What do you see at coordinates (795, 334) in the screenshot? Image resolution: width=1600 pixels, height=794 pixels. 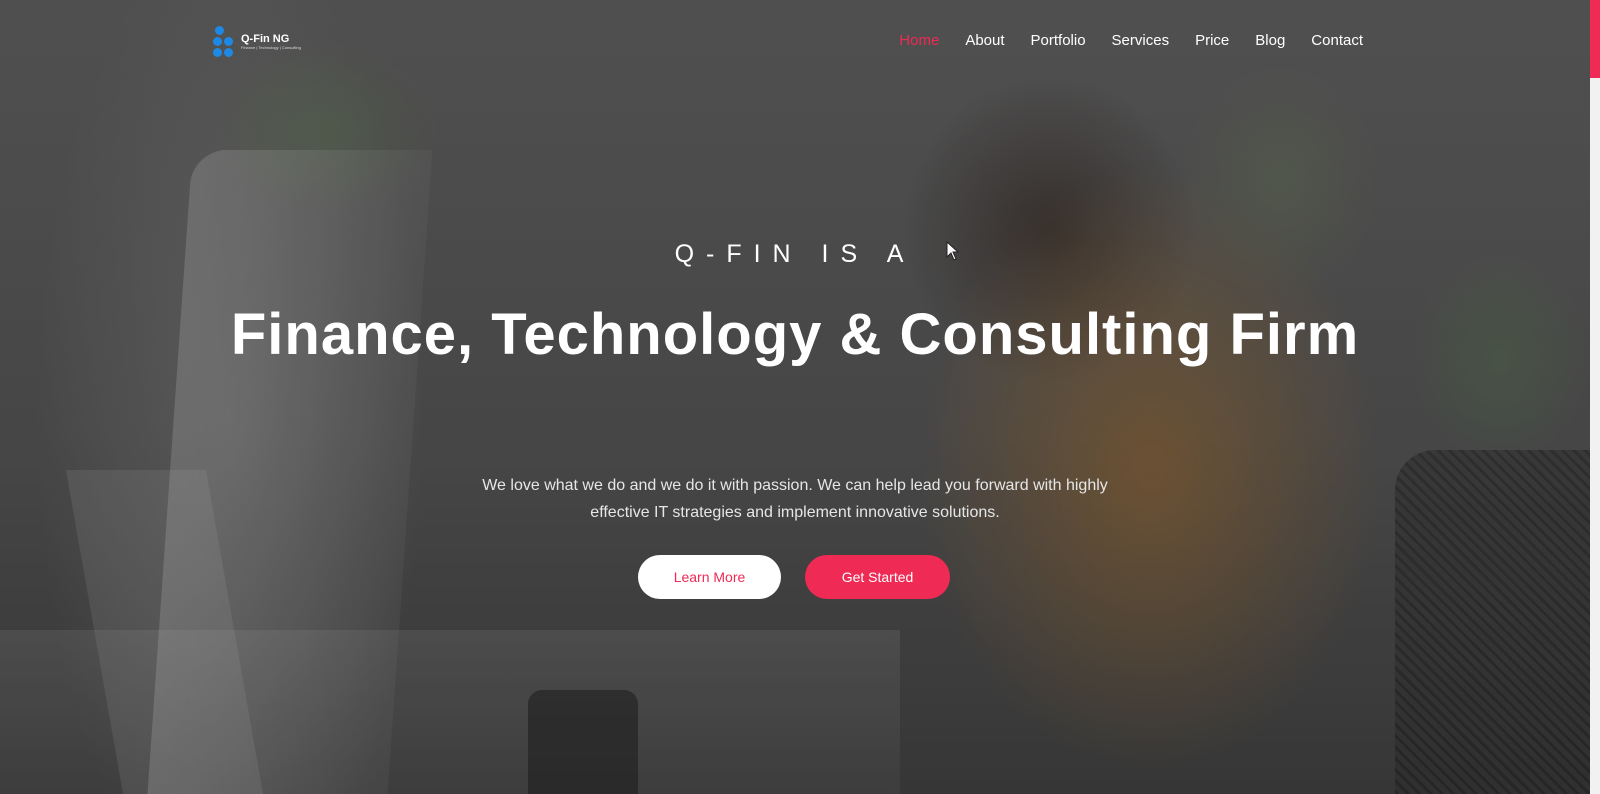 I see `hero-headline: Finance, Technology & Consulting Firm` at bounding box center [795, 334].